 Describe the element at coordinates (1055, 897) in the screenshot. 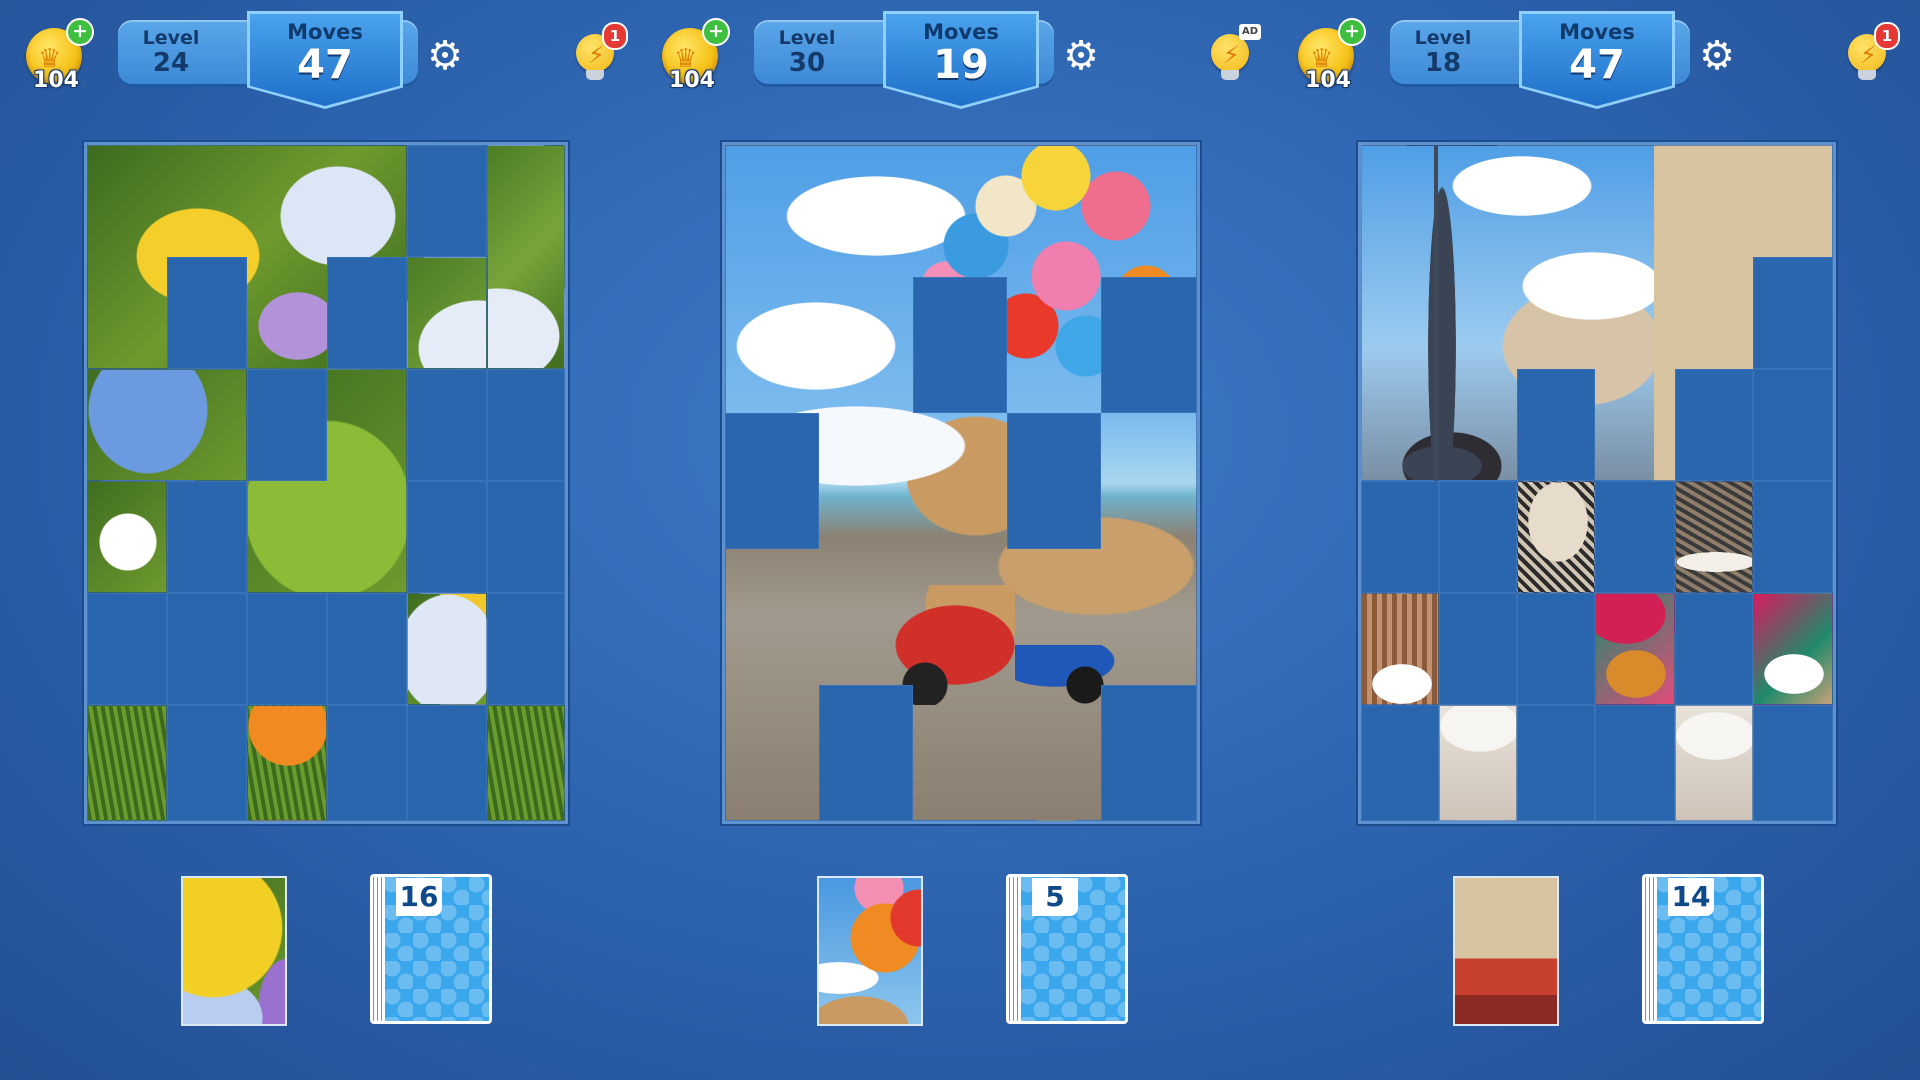

I see `deck-count: 5` at that location.